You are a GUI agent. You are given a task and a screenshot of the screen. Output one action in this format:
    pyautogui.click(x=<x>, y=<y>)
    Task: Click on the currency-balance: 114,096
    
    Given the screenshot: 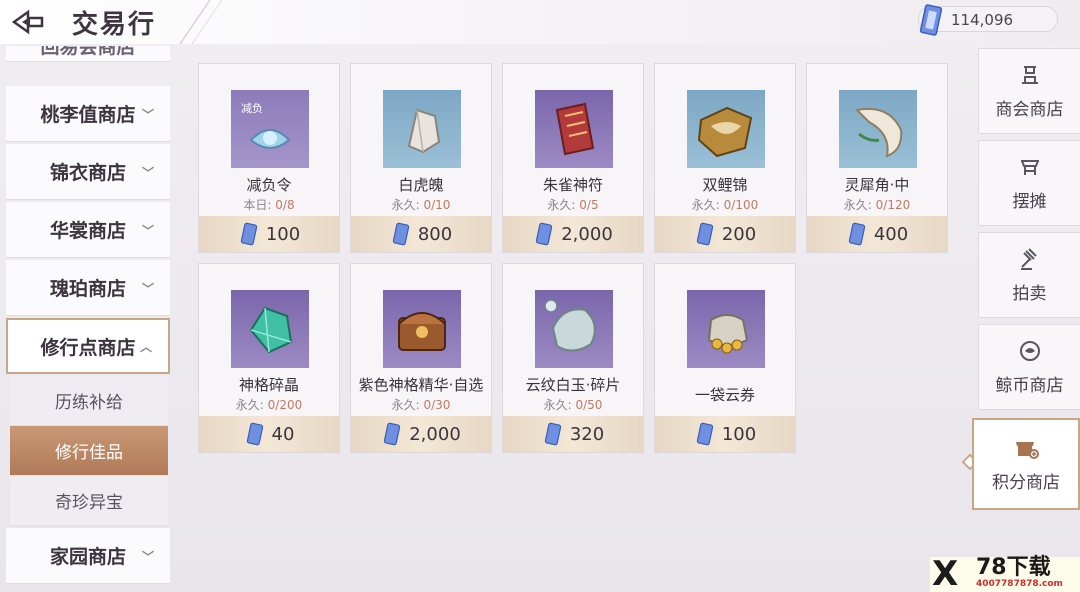 What is the action you would take?
    pyautogui.click(x=988, y=20)
    